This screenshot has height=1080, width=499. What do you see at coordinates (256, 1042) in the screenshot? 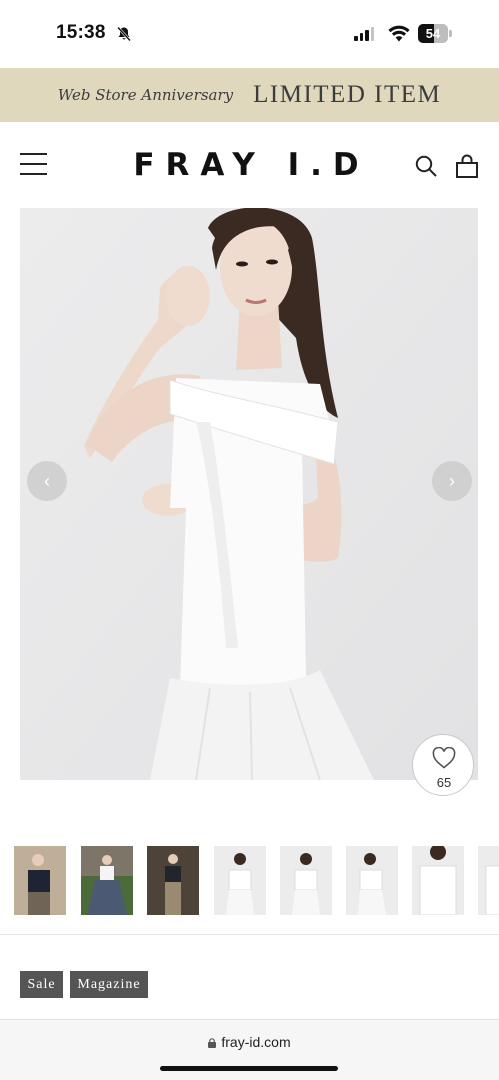
I see `url-text: fray-id.com` at bounding box center [256, 1042].